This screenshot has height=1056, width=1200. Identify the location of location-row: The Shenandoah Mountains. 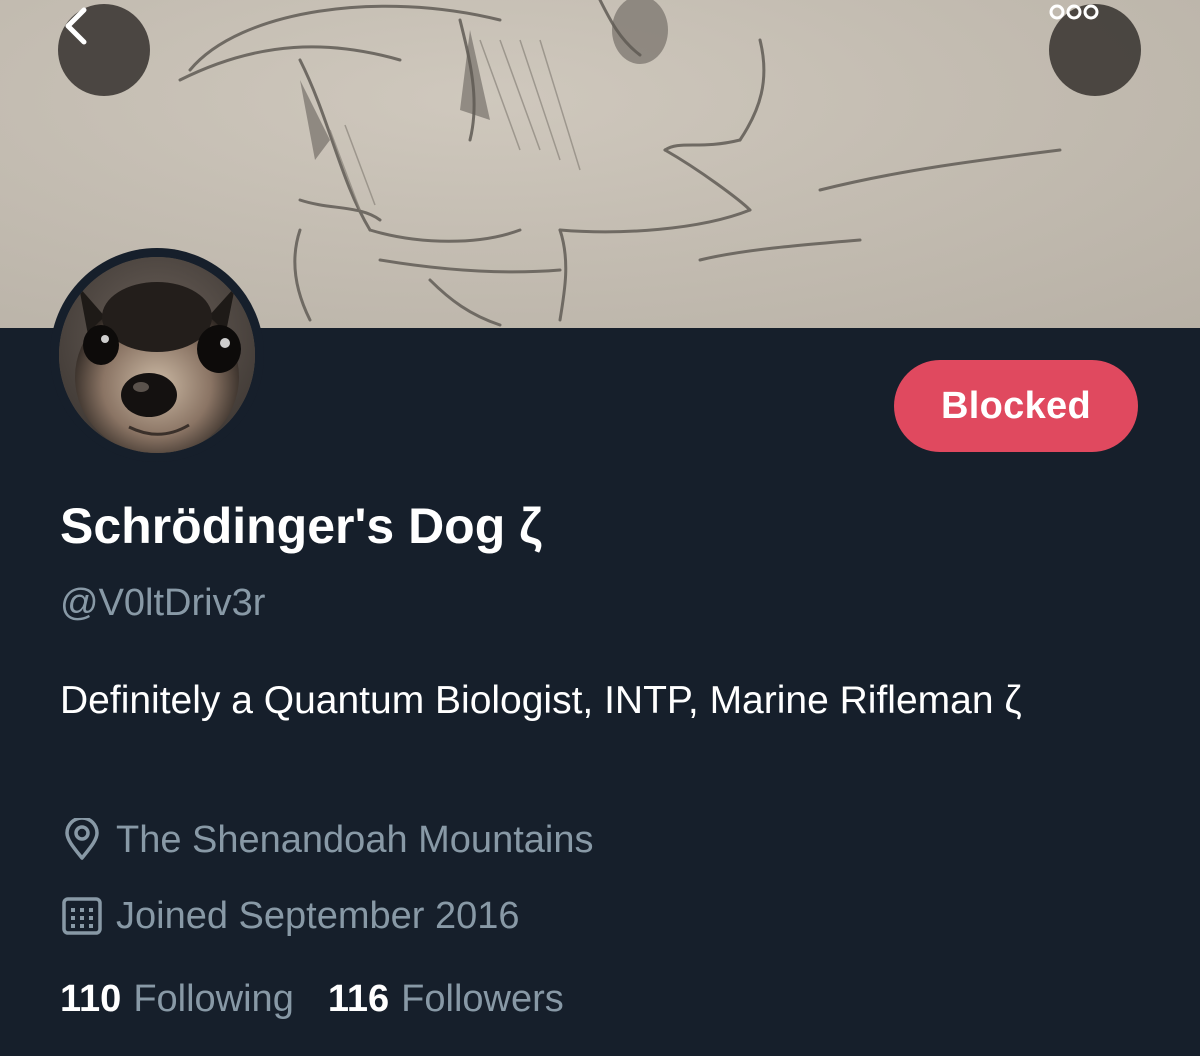
(326, 840).